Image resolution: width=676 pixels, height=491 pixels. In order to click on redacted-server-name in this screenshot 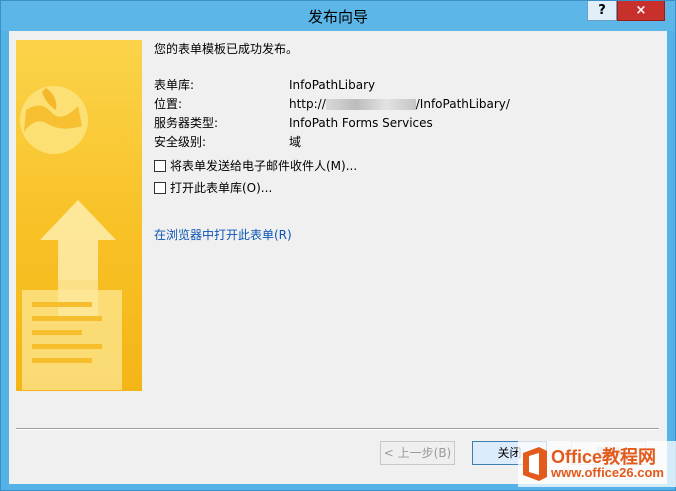, I will do `click(370, 104)`.